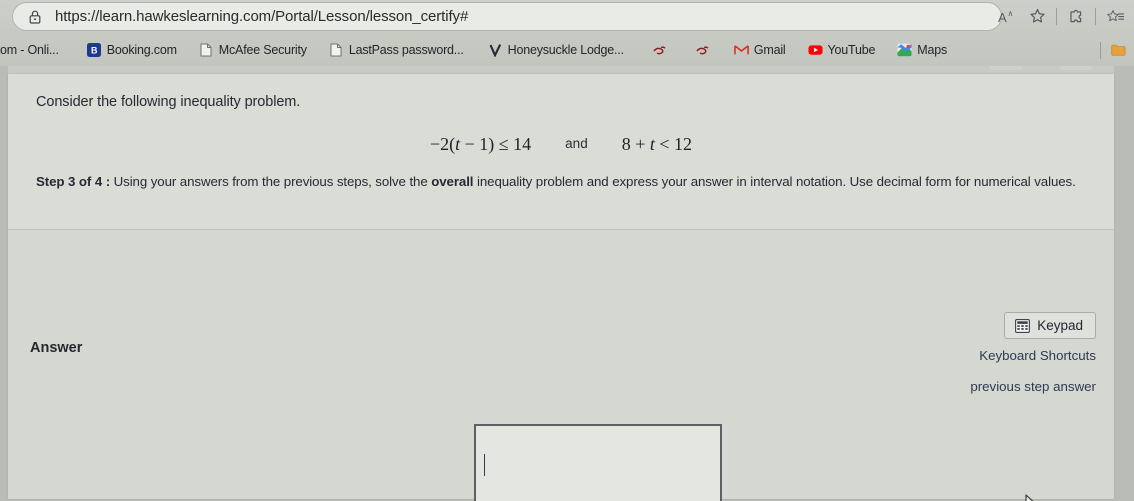 The width and height of the screenshot is (1134, 501). Describe the element at coordinates (262, 50) in the screenshot. I see `bookmark-label: McAfee Security` at that location.